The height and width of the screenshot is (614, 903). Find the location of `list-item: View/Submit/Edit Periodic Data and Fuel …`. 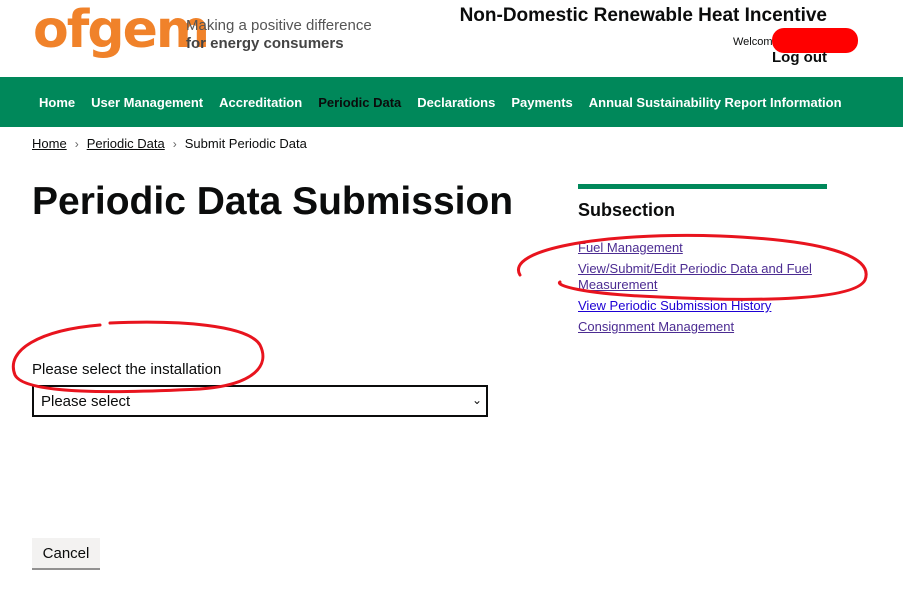

list-item: View/Submit/Edit Periodic Data and Fuel … is located at coordinates (703, 277).